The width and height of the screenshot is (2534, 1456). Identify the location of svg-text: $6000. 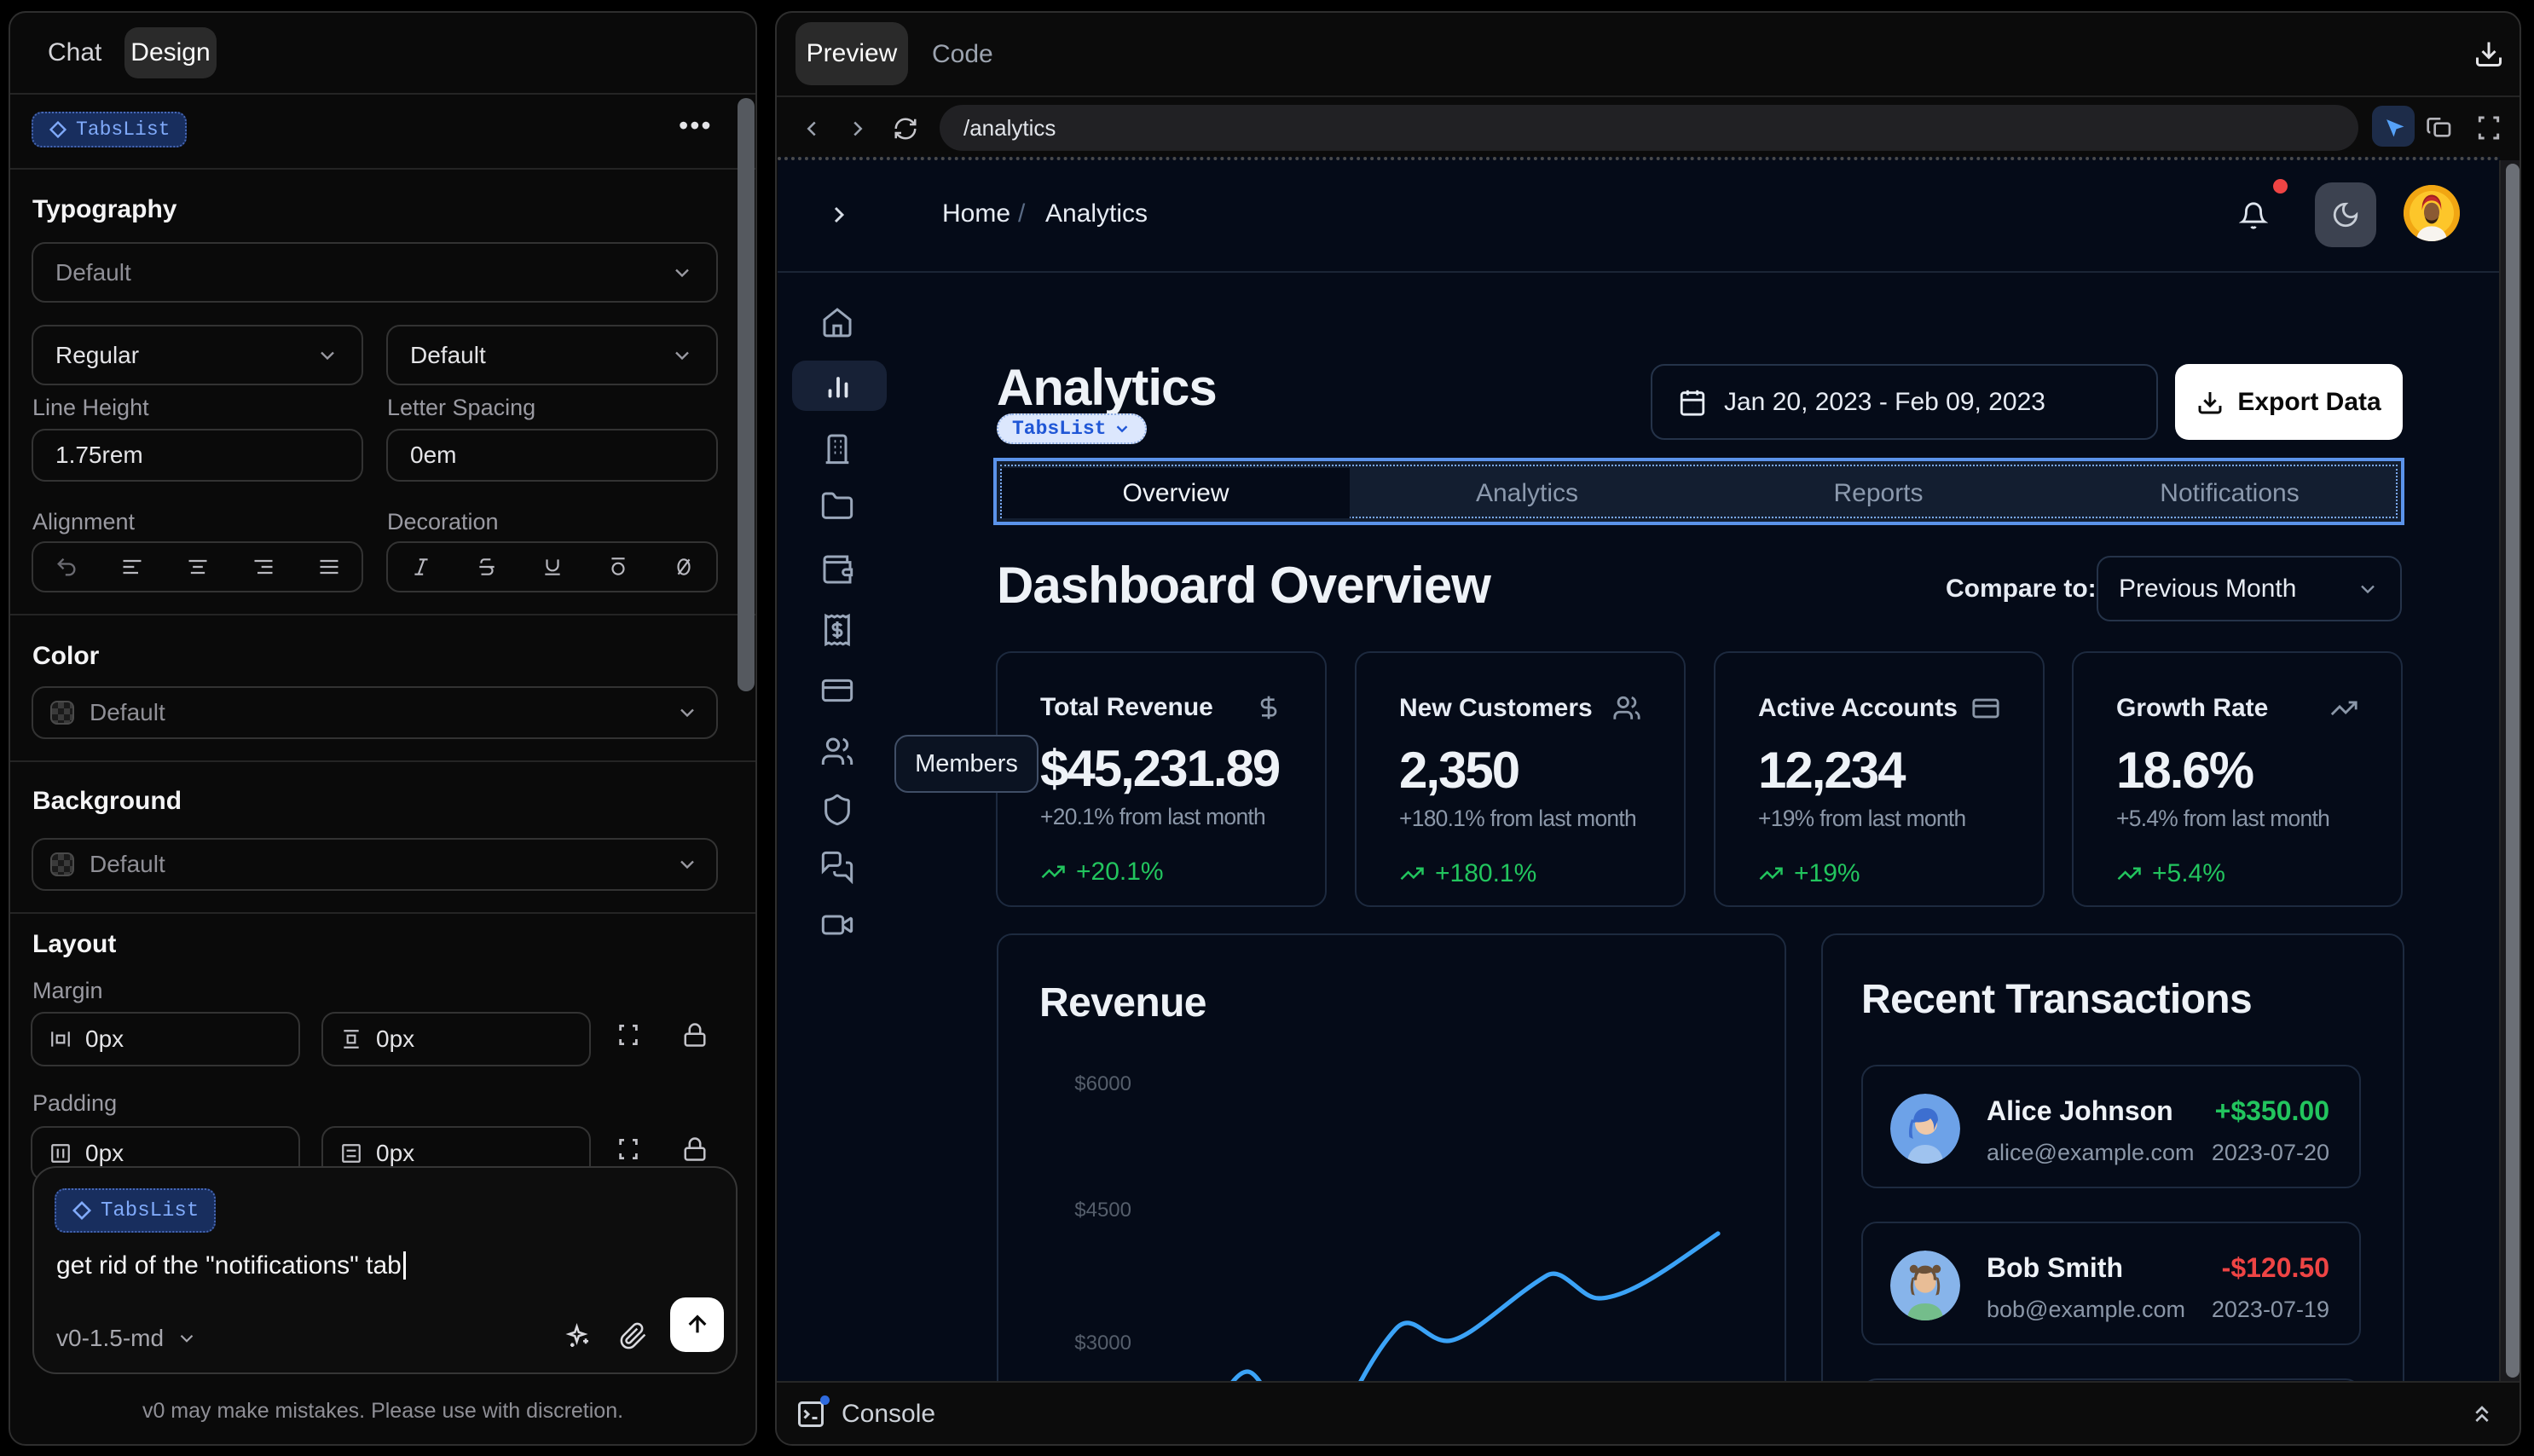
(1102, 1083).